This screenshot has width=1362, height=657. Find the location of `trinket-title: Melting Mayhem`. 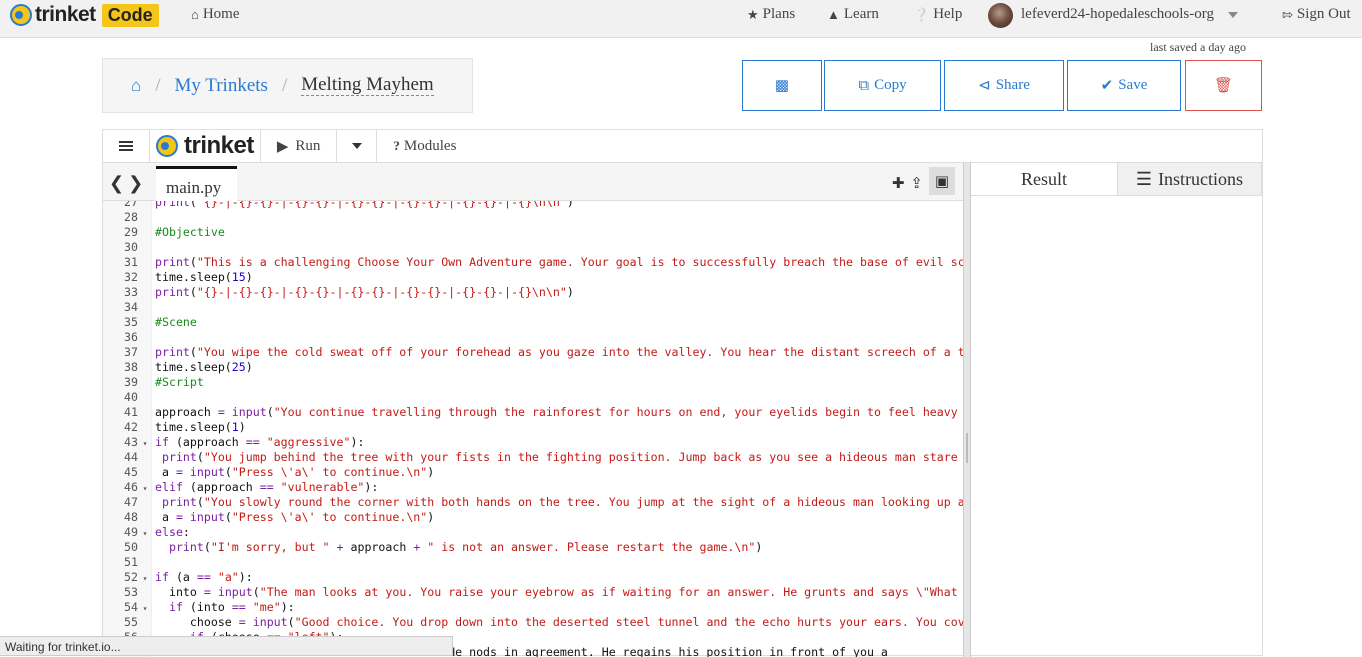

trinket-title: Melting Mayhem is located at coordinates (367, 85).